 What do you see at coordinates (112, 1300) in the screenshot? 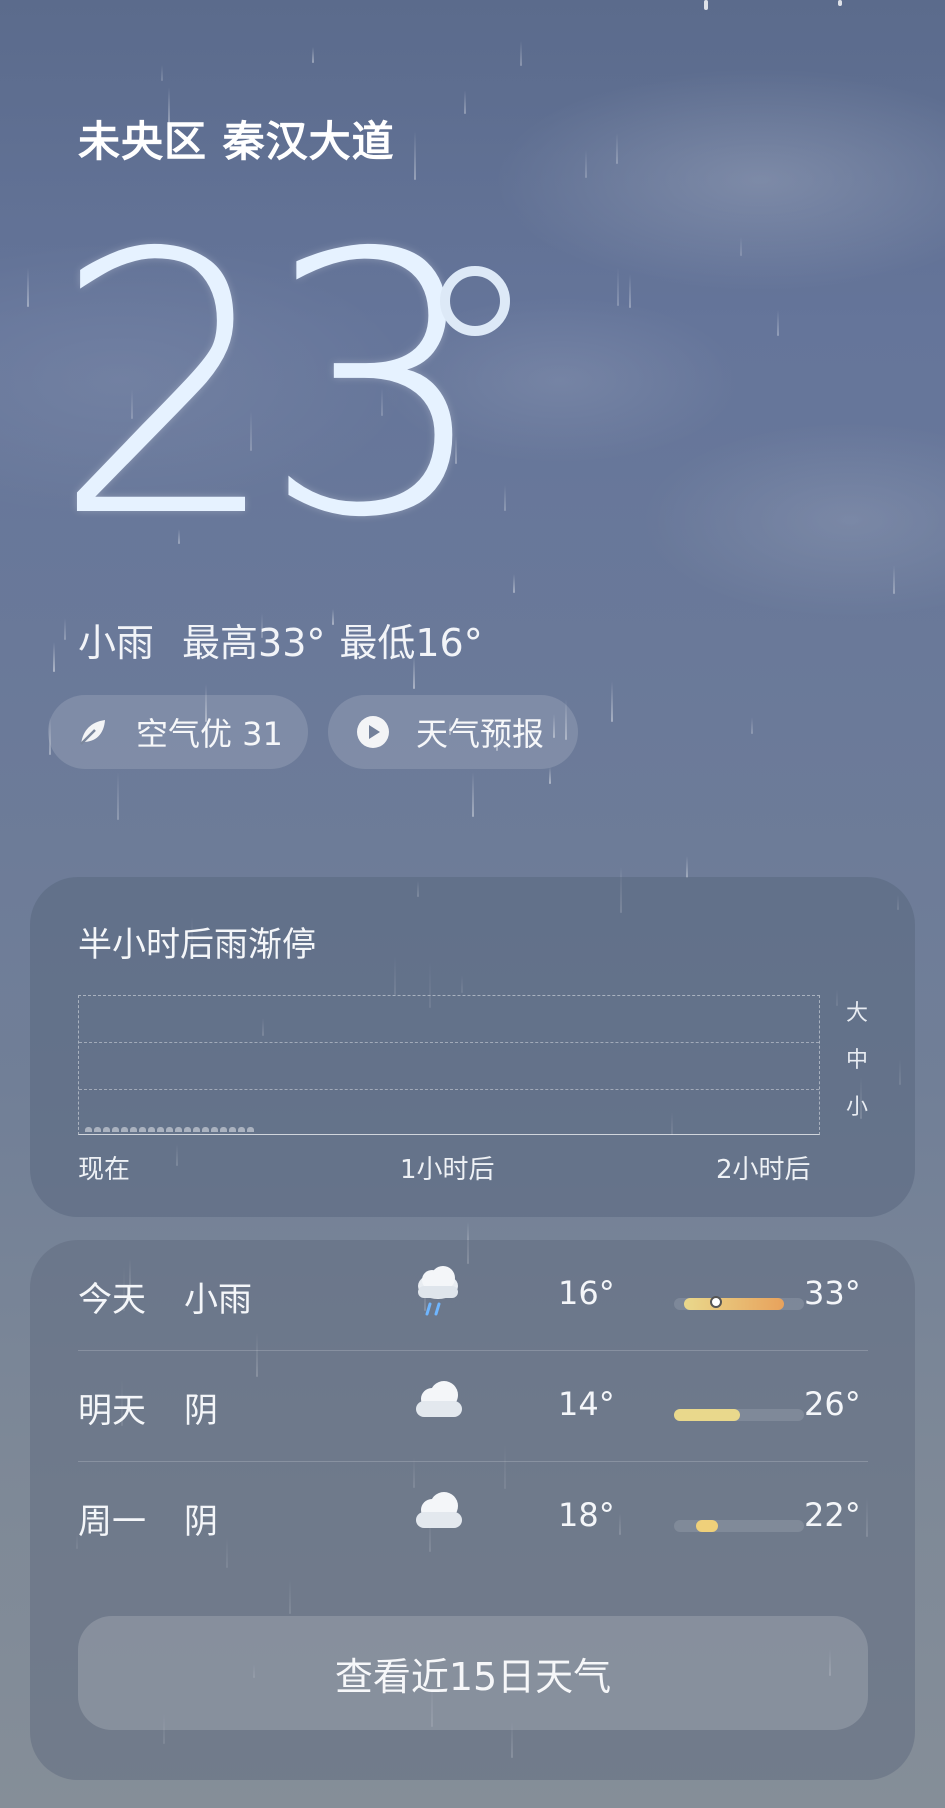
I see `day-label: 今天` at bounding box center [112, 1300].